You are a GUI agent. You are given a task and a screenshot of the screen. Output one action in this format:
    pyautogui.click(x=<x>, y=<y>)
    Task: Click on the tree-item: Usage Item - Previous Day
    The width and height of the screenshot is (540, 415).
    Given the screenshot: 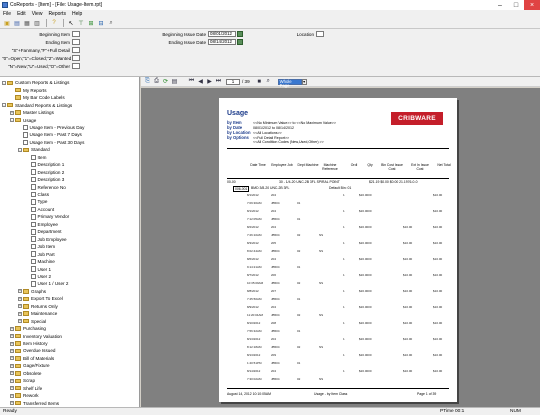 What is the action you would take?
    pyautogui.click(x=51, y=128)
    